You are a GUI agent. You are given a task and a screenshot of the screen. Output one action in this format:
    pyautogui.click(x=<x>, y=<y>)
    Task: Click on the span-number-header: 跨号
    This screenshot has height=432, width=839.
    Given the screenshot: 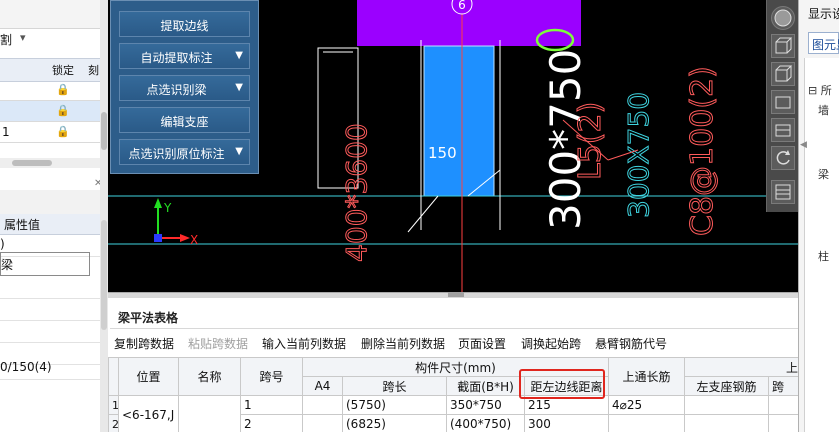 What is the action you would take?
    pyautogui.click(x=271, y=376)
    